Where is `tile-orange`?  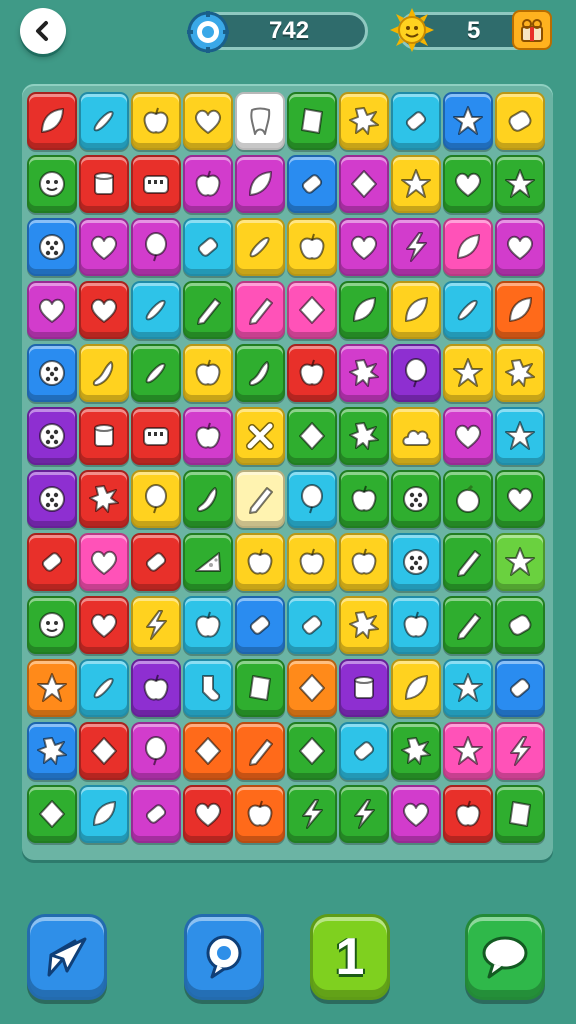
tile-orange is located at coordinates (468, 499).